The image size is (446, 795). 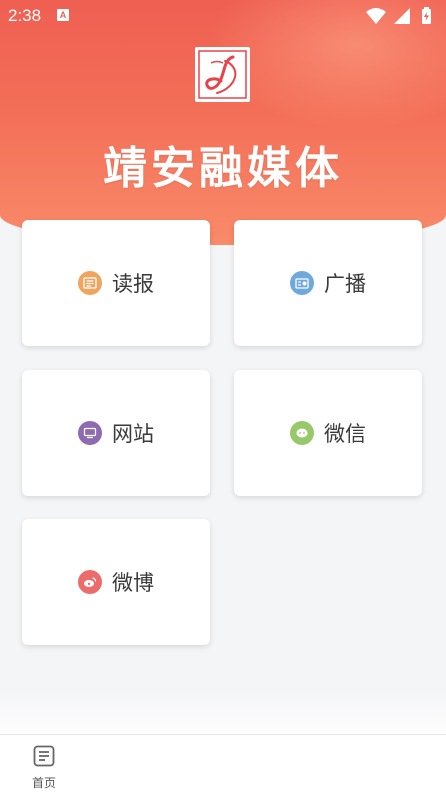 I want to click on status-time: 2:38, so click(x=25, y=15).